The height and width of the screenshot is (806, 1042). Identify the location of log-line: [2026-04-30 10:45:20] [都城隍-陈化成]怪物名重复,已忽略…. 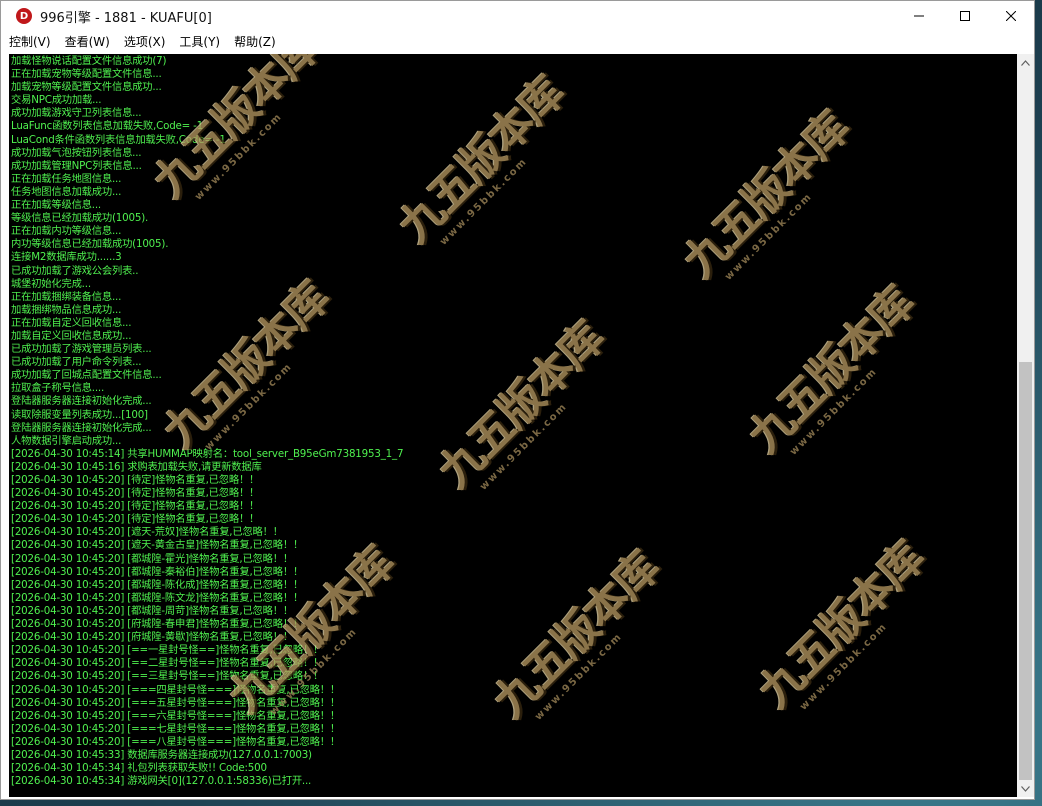
(157, 584).